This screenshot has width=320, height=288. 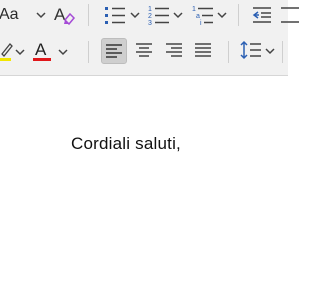 What do you see at coordinates (203, 15) in the screenshot?
I see `multilevel-list-icon: 1 a i` at bounding box center [203, 15].